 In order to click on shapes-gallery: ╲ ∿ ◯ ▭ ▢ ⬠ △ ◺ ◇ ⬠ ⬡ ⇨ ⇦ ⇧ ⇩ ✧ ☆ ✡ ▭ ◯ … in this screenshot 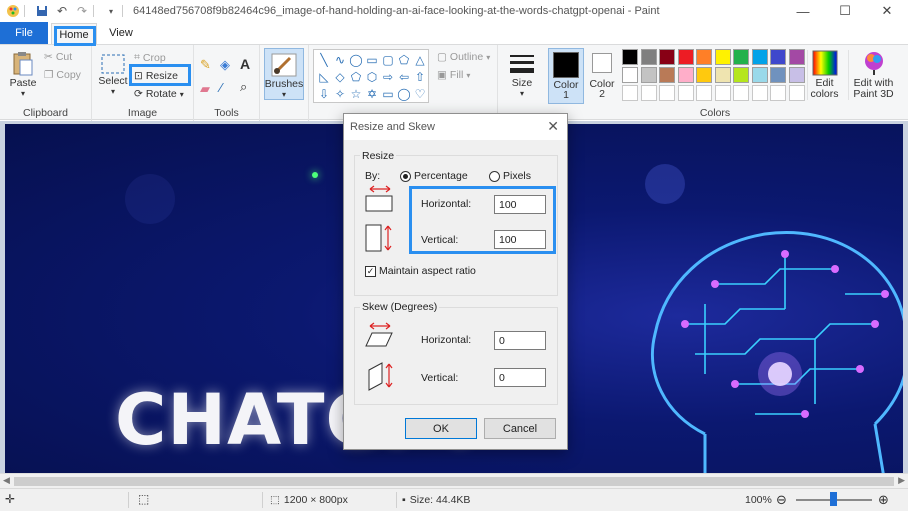, I will do `click(371, 76)`.